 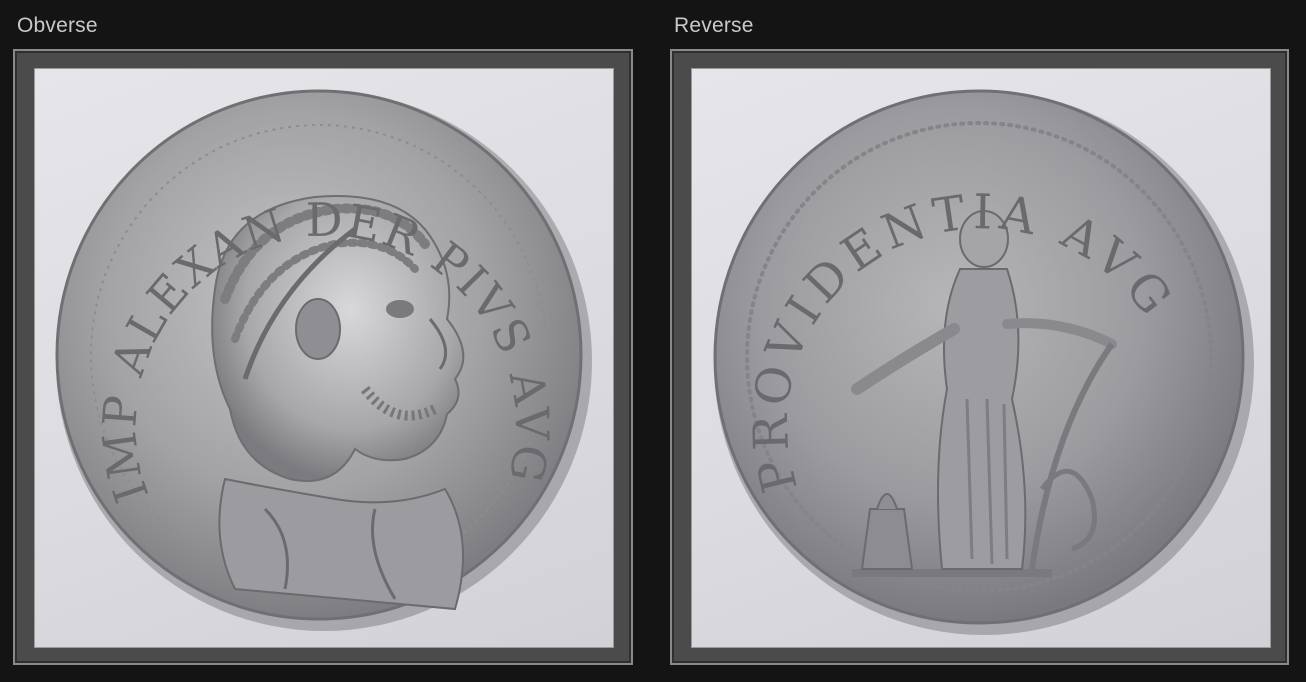 What do you see at coordinates (57, 25) in the screenshot?
I see `obverse-label: Obverse` at bounding box center [57, 25].